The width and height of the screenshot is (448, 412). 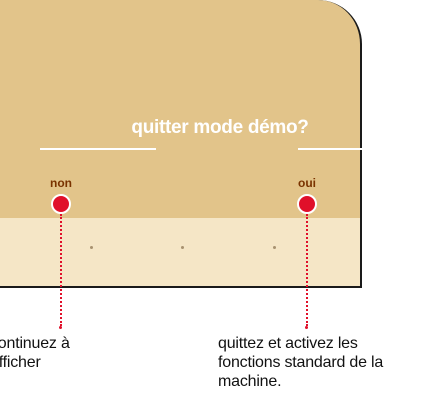 What do you see at coordinates (307, 183) in the screenshot?
I see `option-oui-label: oui` at bounding box center [307, 183].